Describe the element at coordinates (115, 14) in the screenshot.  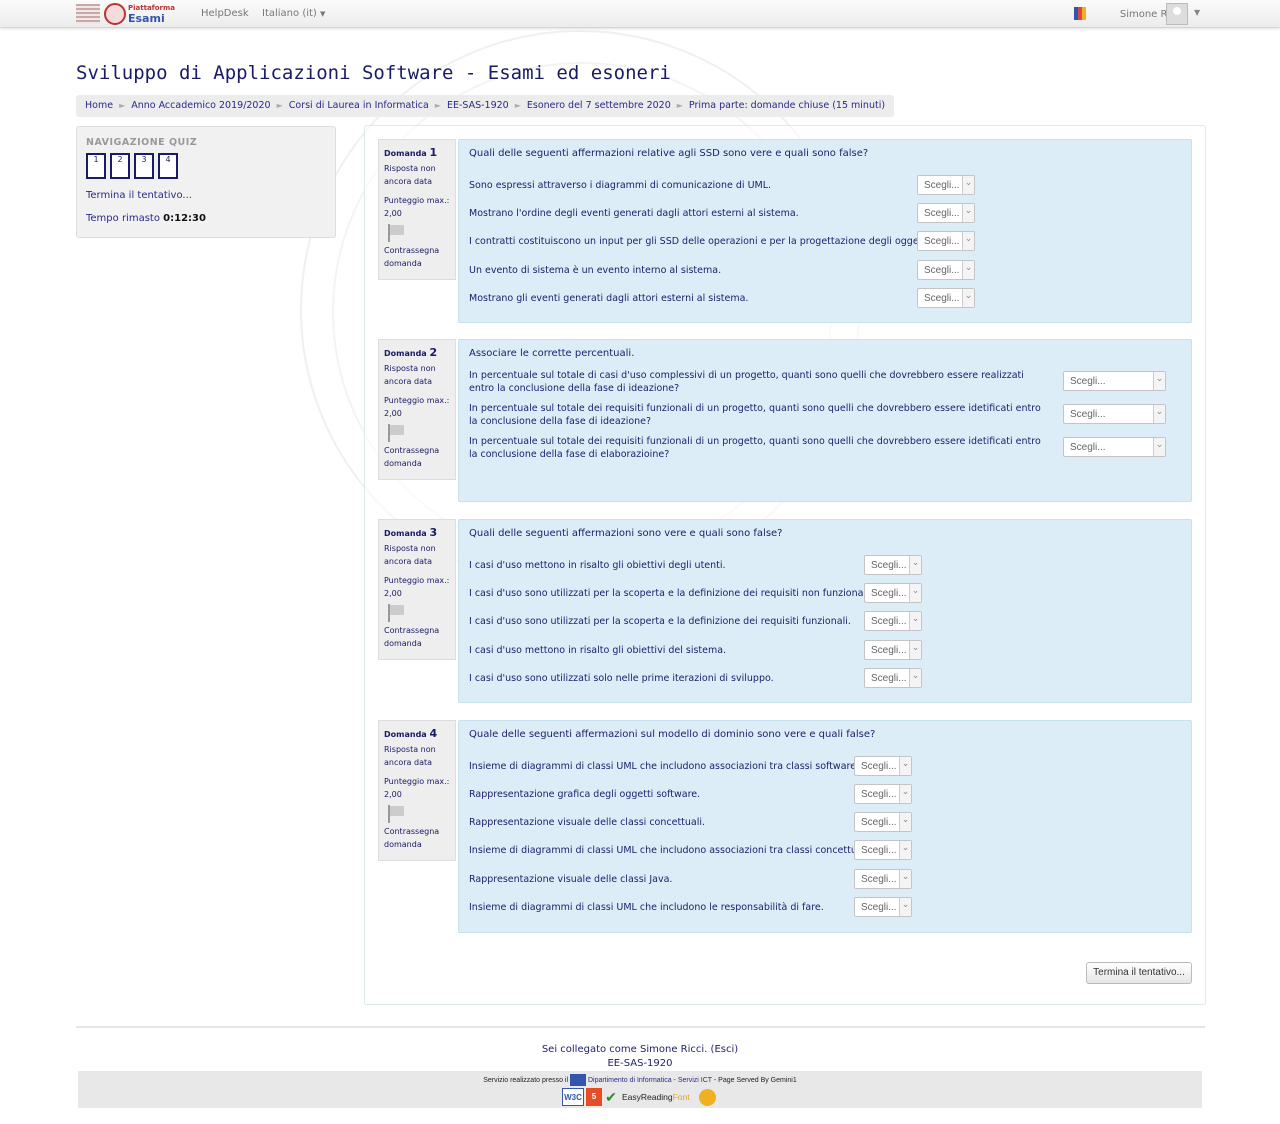
I see `university-seal-icon` at that location.